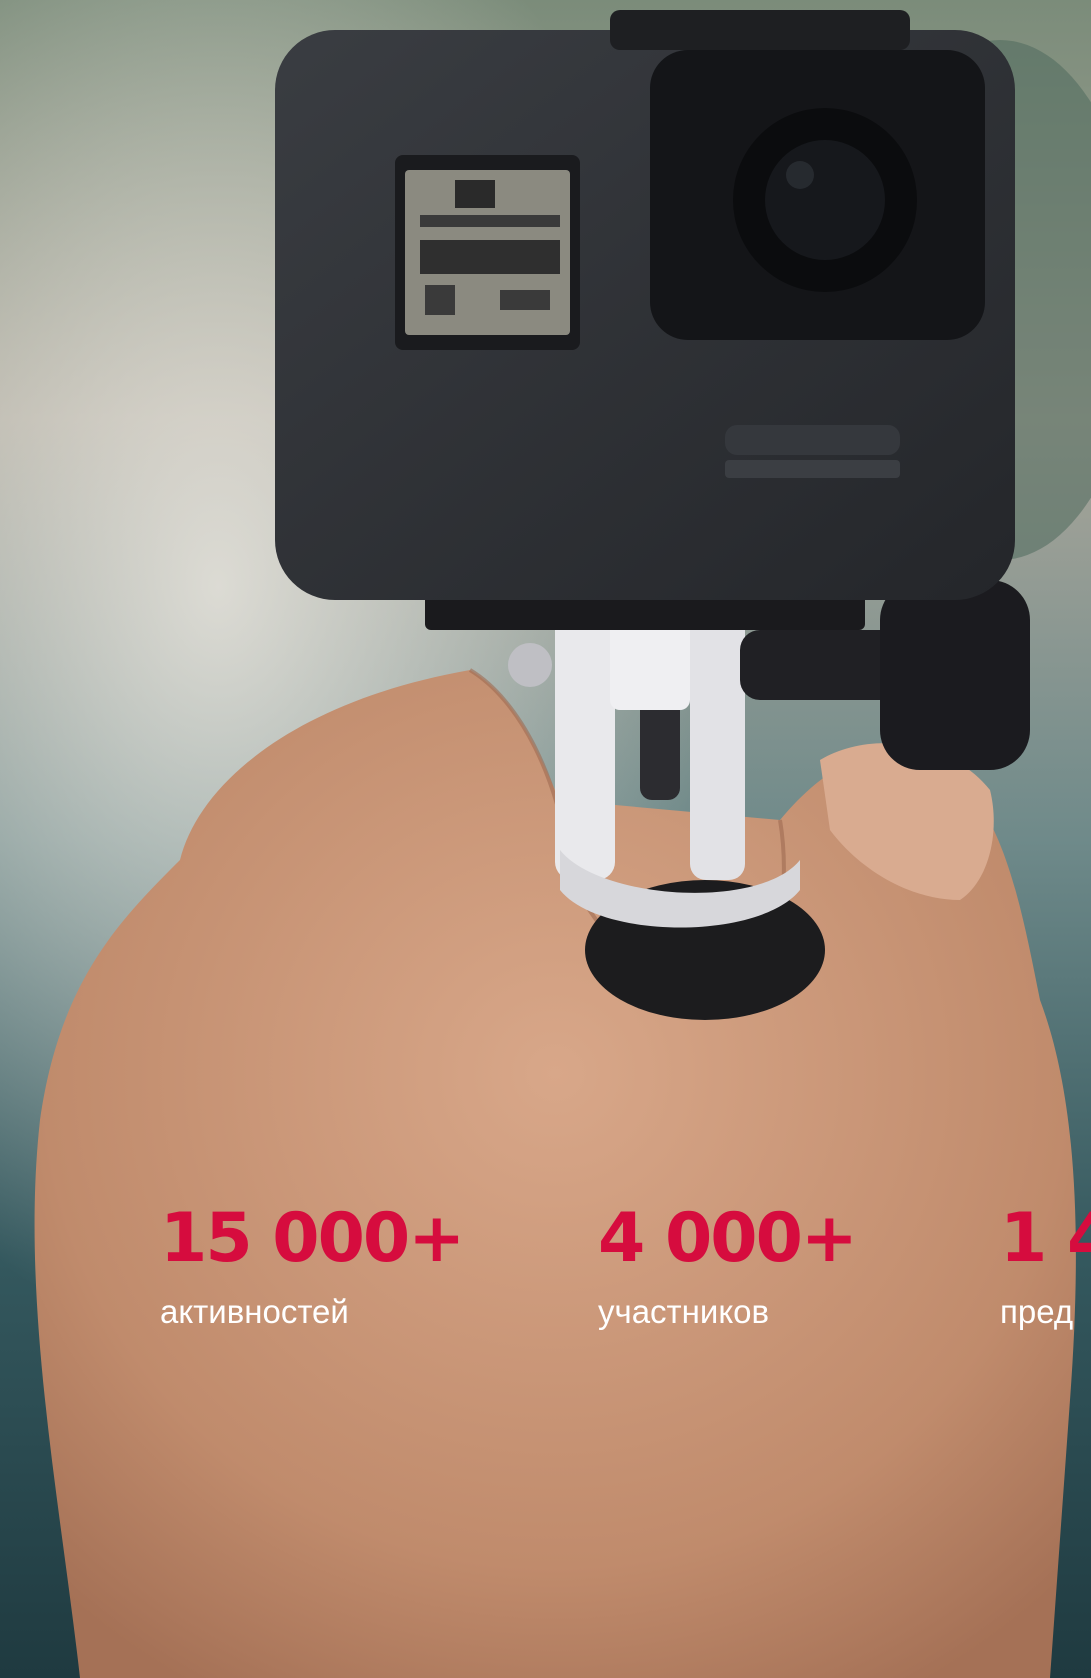  I want to click on stat-value: 15 000+, so click(312, 1238).